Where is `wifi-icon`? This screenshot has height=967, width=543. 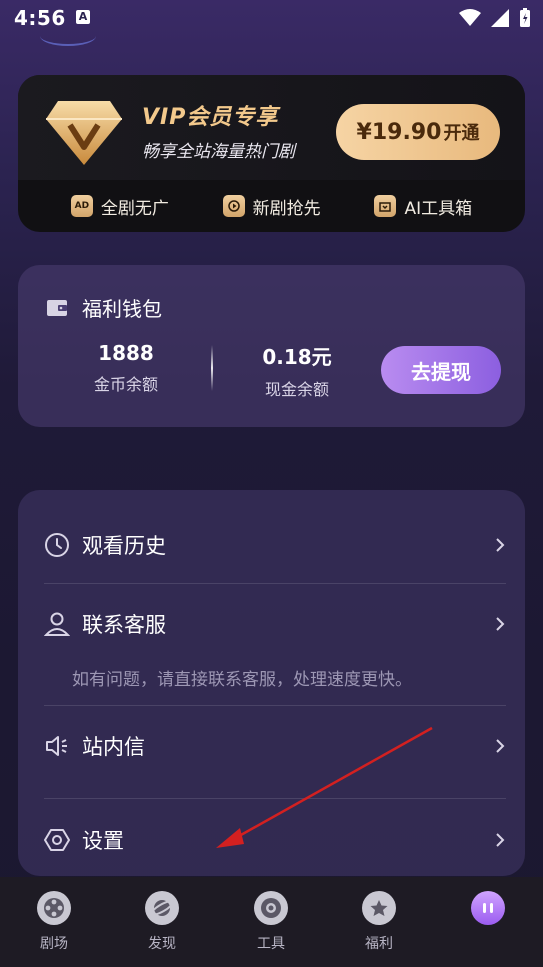 wifi-icon is located at coordinates (470, 17).